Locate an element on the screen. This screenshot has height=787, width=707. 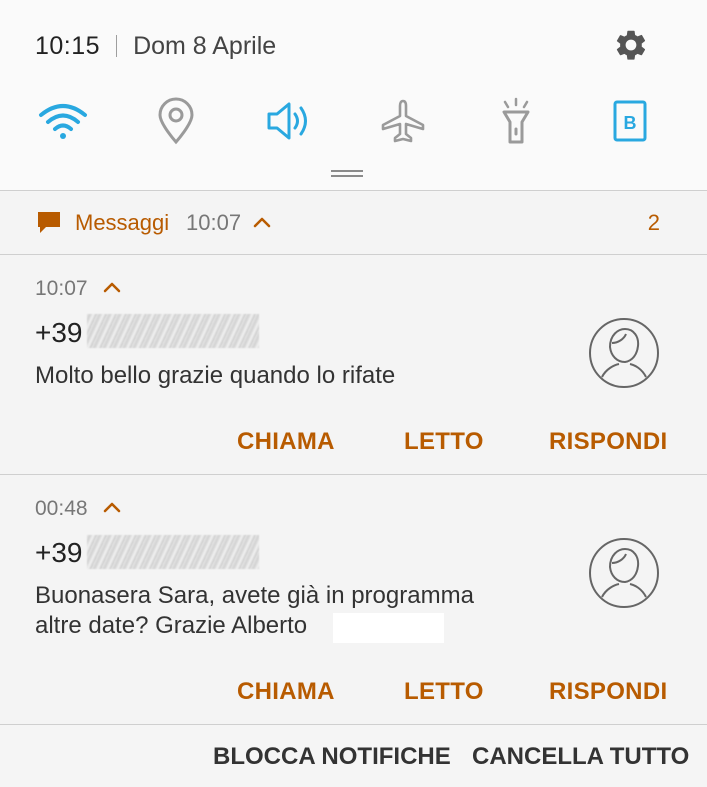
wifi-icon is located at coordinates (63, 121).